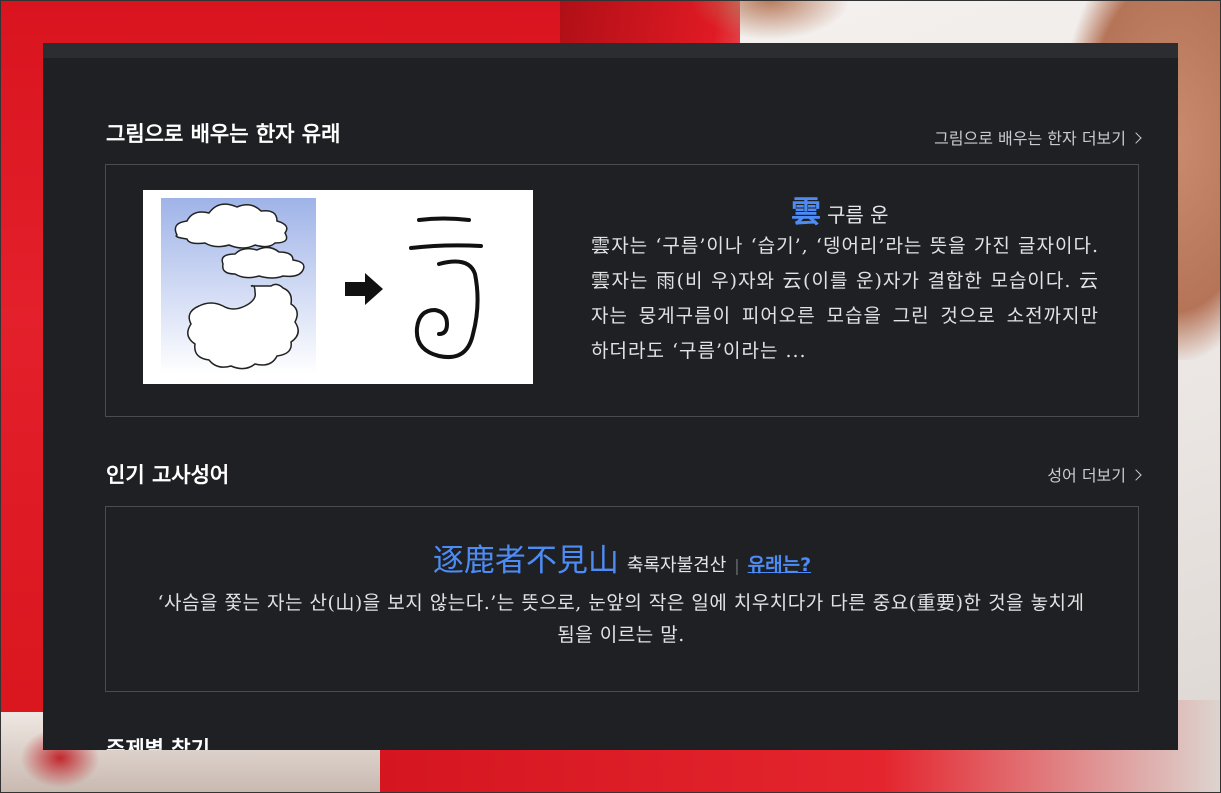 The image size is (1221, 793). I want to click on hanja-reading: 구름 운, so click(858, 215).